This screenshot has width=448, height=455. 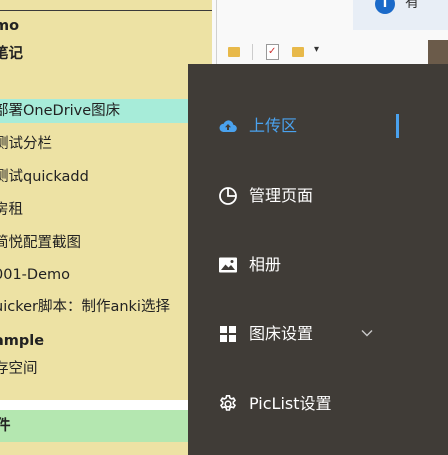 I want to click on chevron-down-icon, so click(x=367, y=333).